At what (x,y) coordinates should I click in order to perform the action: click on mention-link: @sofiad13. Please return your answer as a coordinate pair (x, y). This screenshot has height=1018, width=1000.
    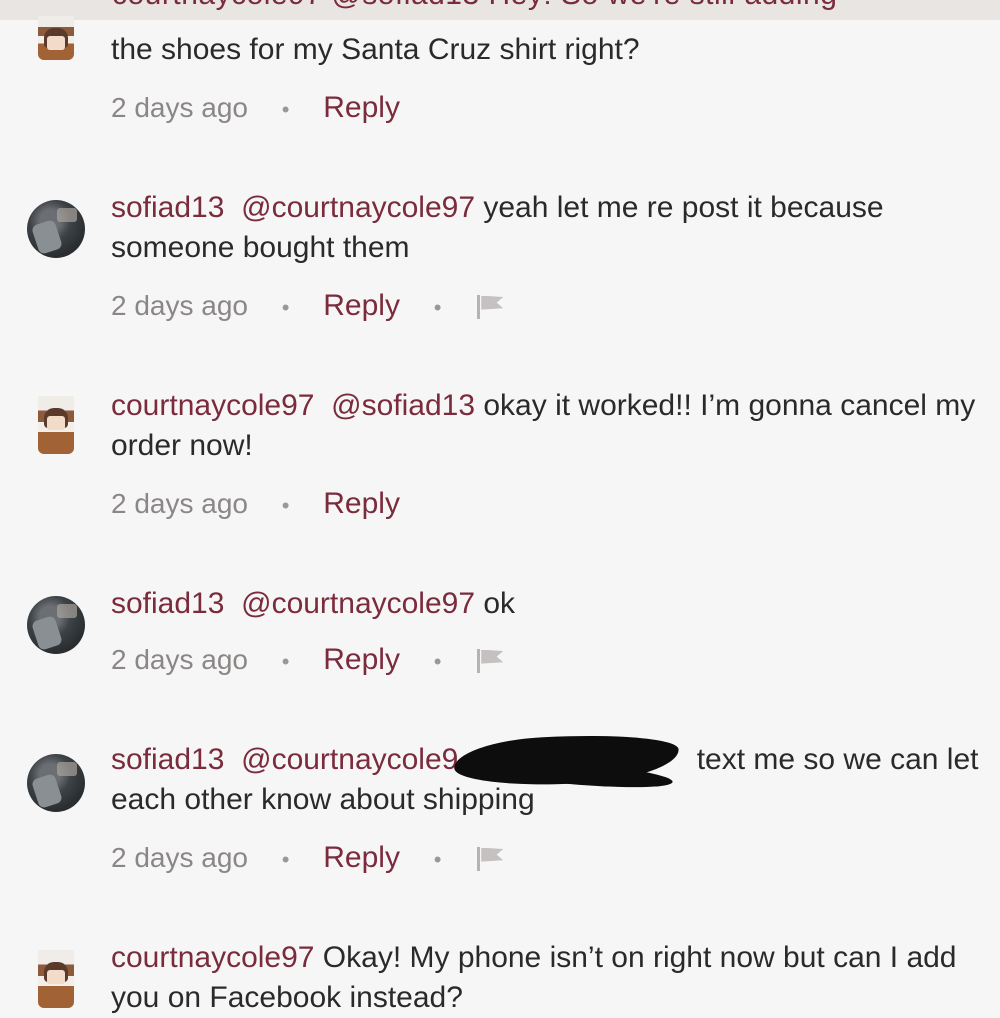
    Looking at the image, I should click on (403, 405).